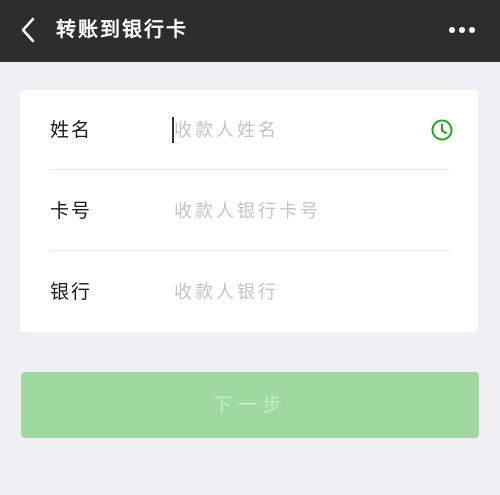 This screenshot has height=495, width=500. What do you see at coordinates (71, 130) in the screenshot?
I see `name-label: 姓名` at bounding box center [71, 130].